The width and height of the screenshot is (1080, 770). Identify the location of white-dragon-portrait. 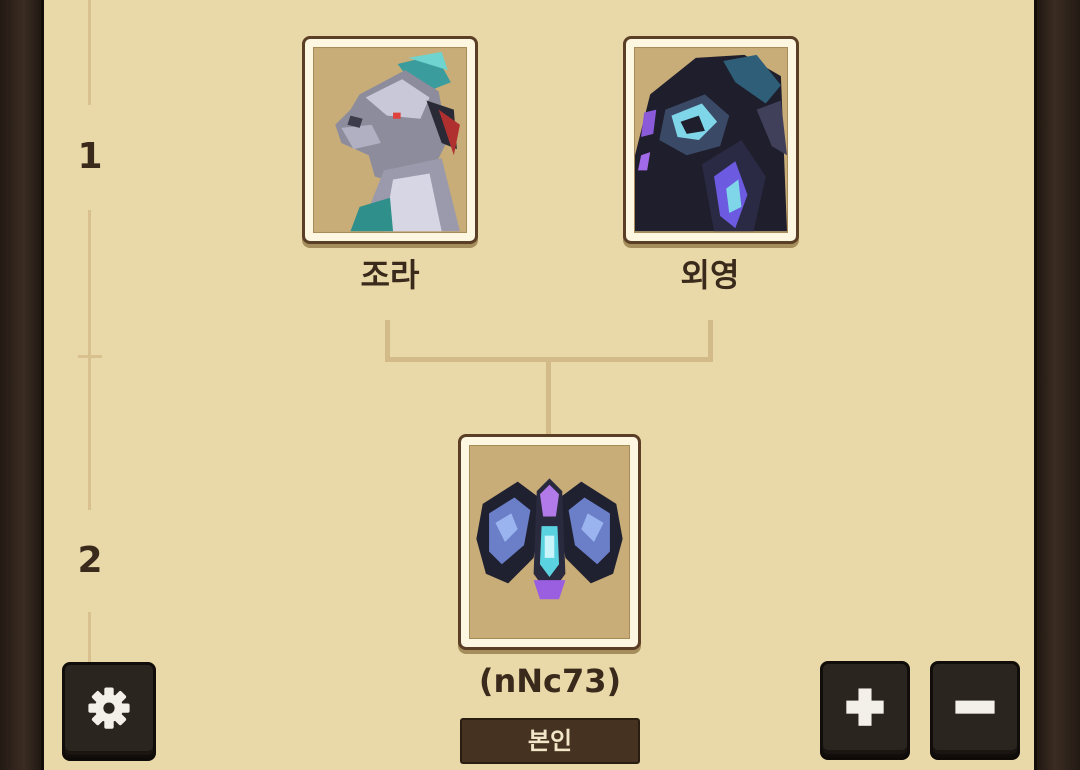
(390, 140).